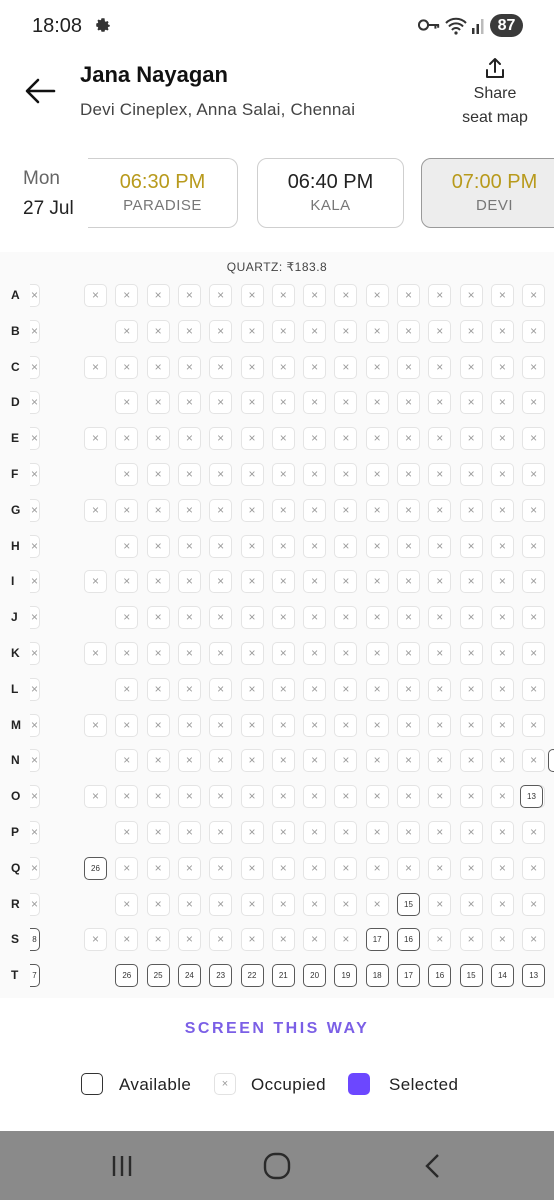 Image resolution: width=554 pixels, height=1200 pixels. Describe the element at coordinates (277, 906) in the screenshot. I see `seat-row-r: R××××××××××15×××××` at that location.